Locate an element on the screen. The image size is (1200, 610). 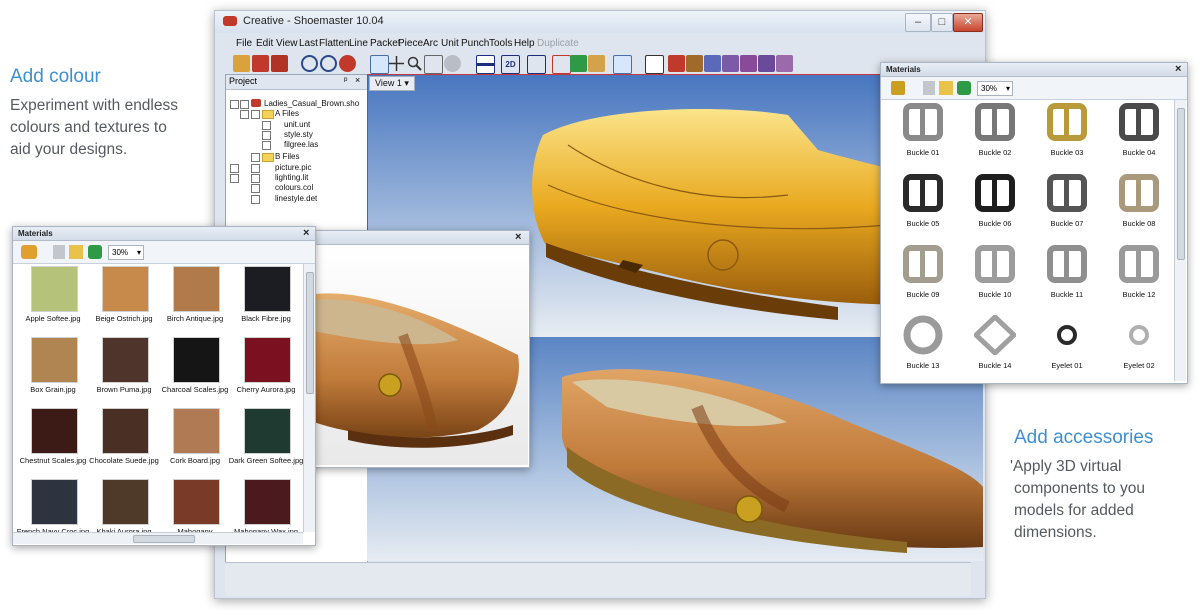
tree-item: picture.pic is located at coordinates (293, 167).